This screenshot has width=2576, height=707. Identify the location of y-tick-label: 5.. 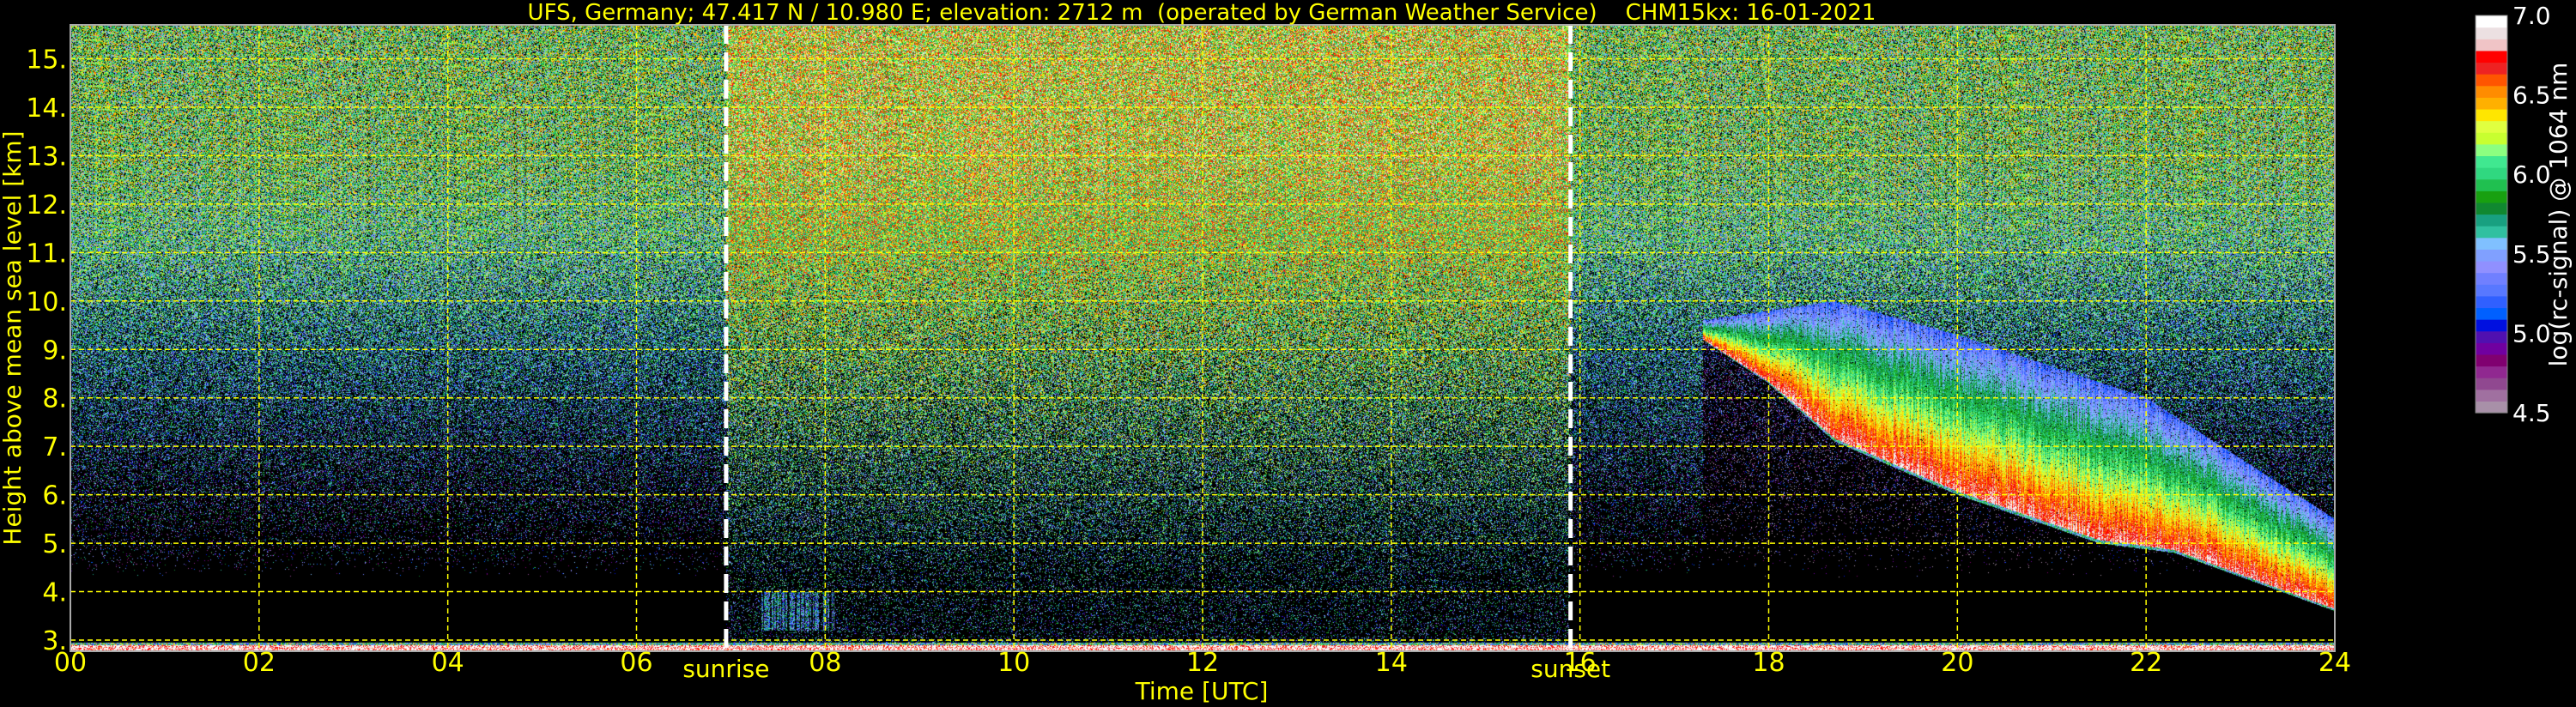
(54, 544).